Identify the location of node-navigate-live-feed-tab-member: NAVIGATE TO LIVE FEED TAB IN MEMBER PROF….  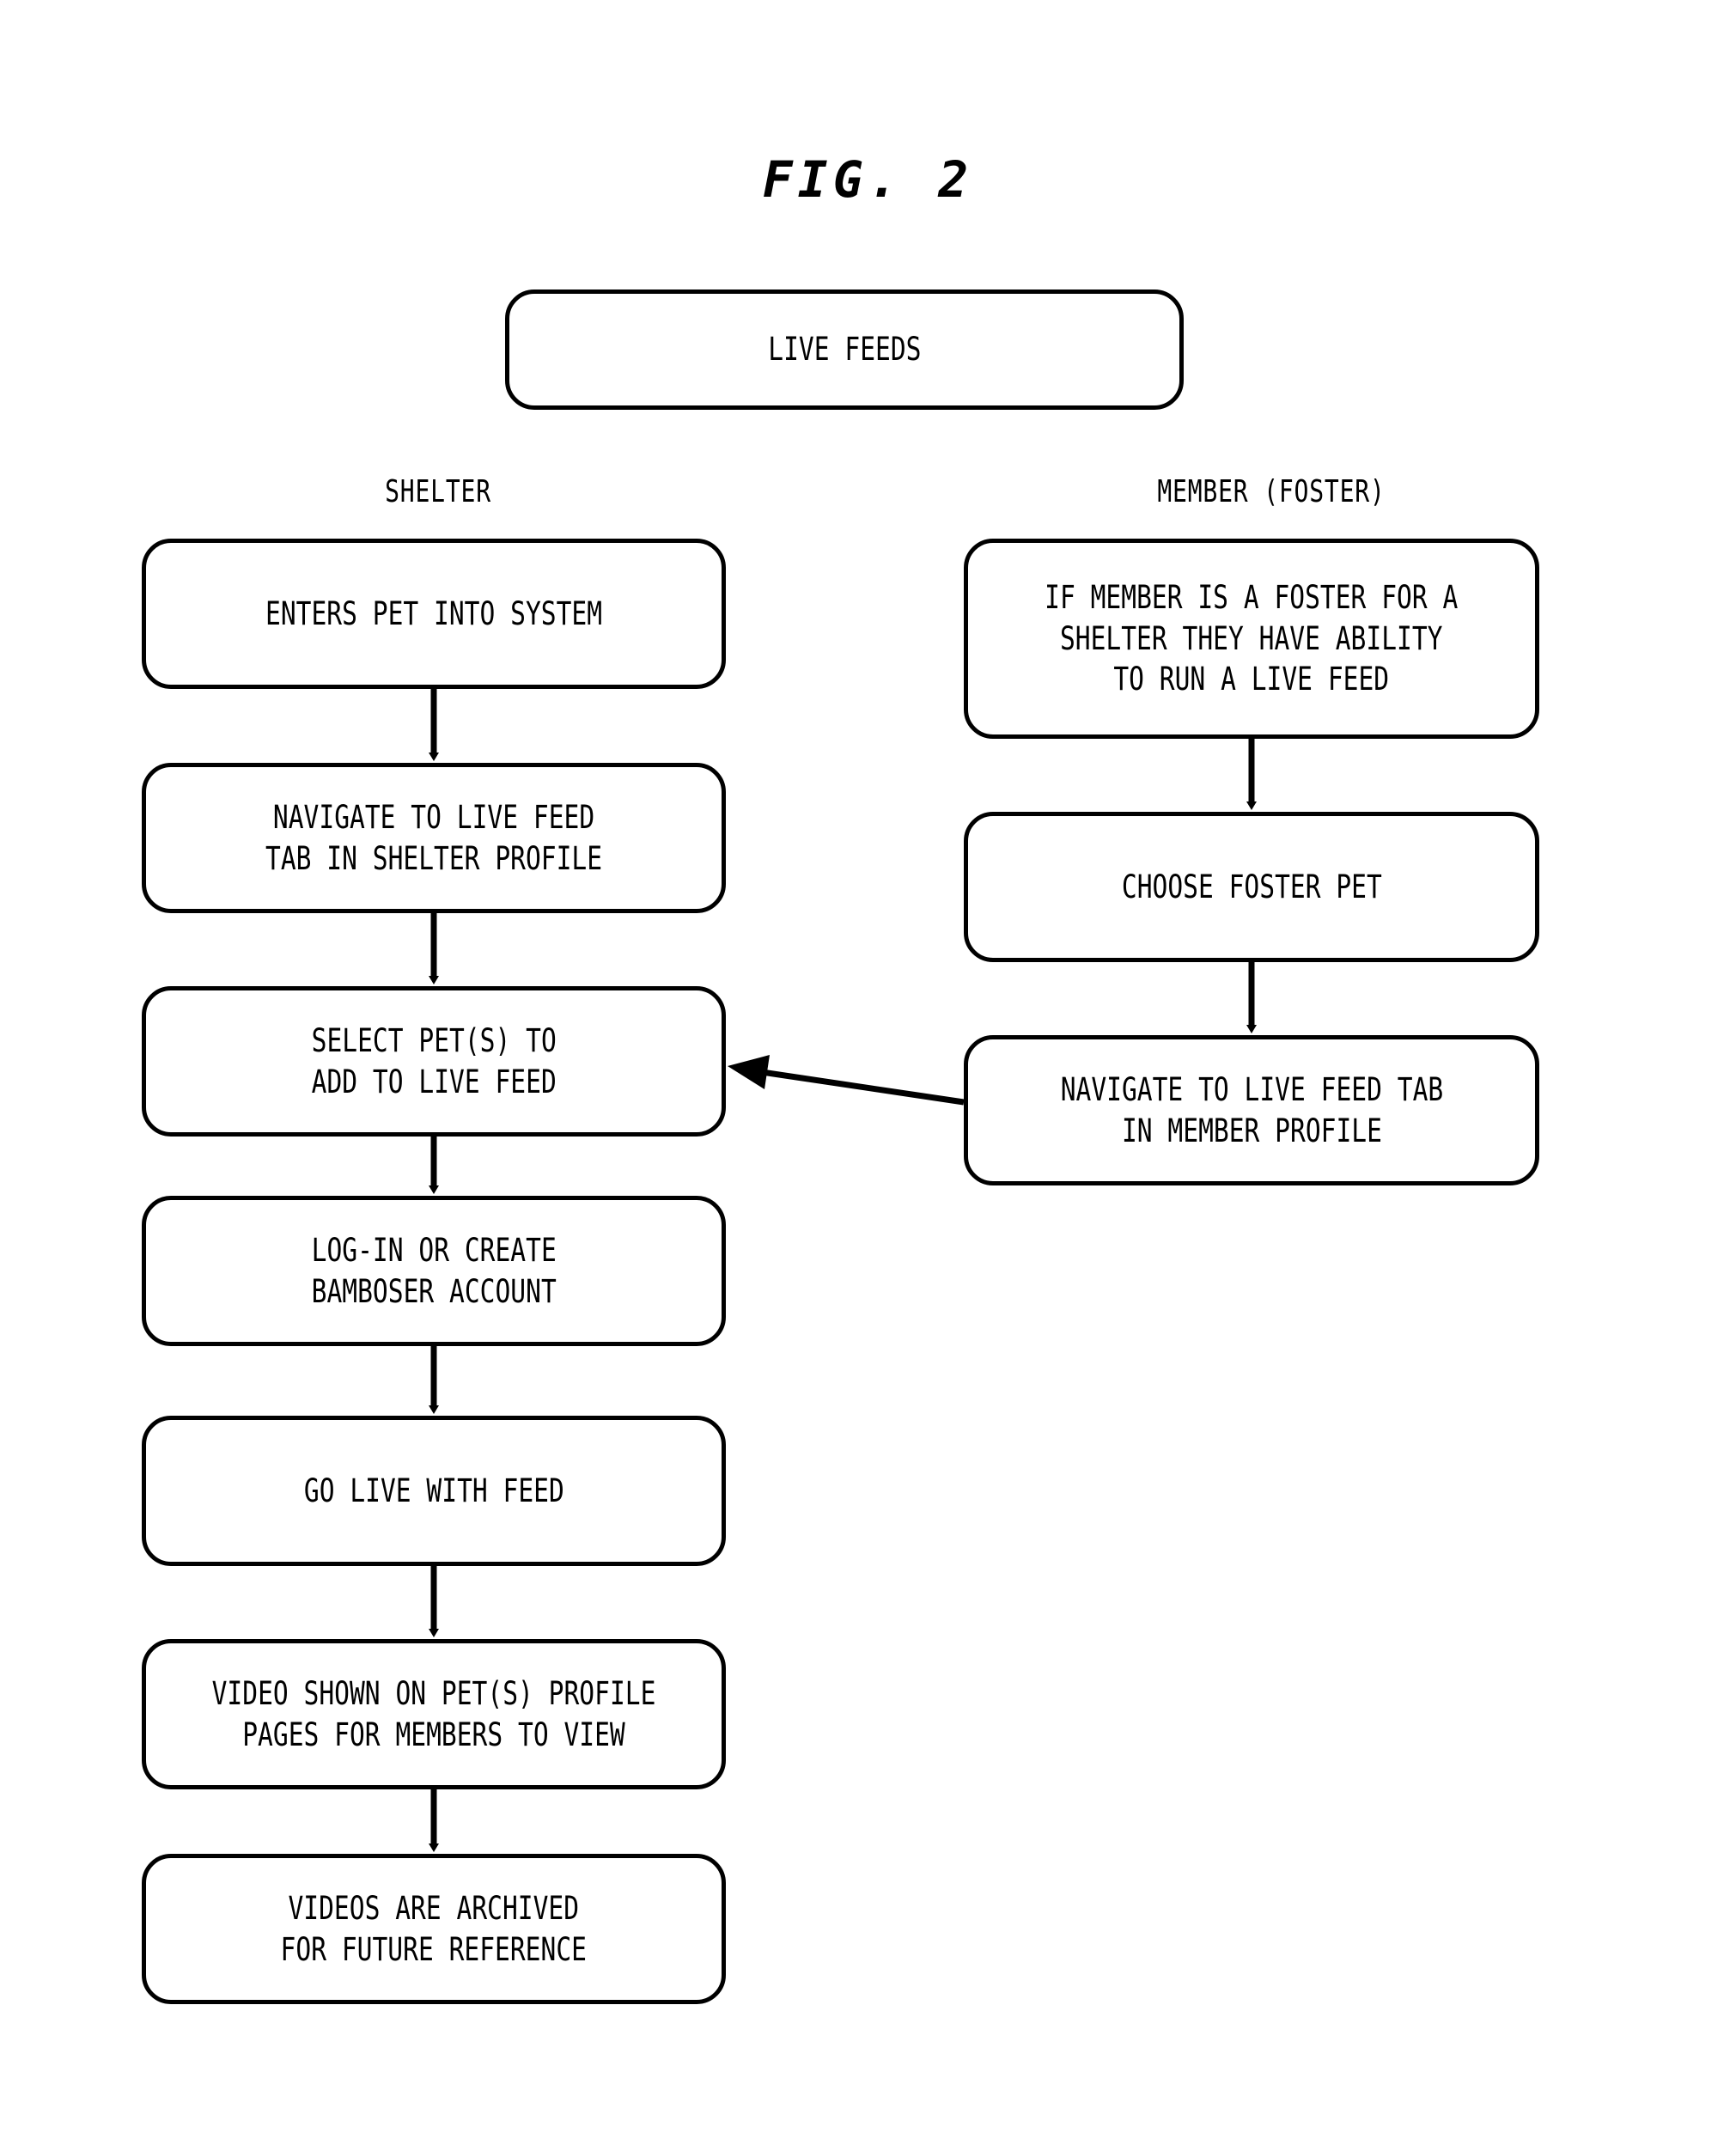
(1252, 1110).